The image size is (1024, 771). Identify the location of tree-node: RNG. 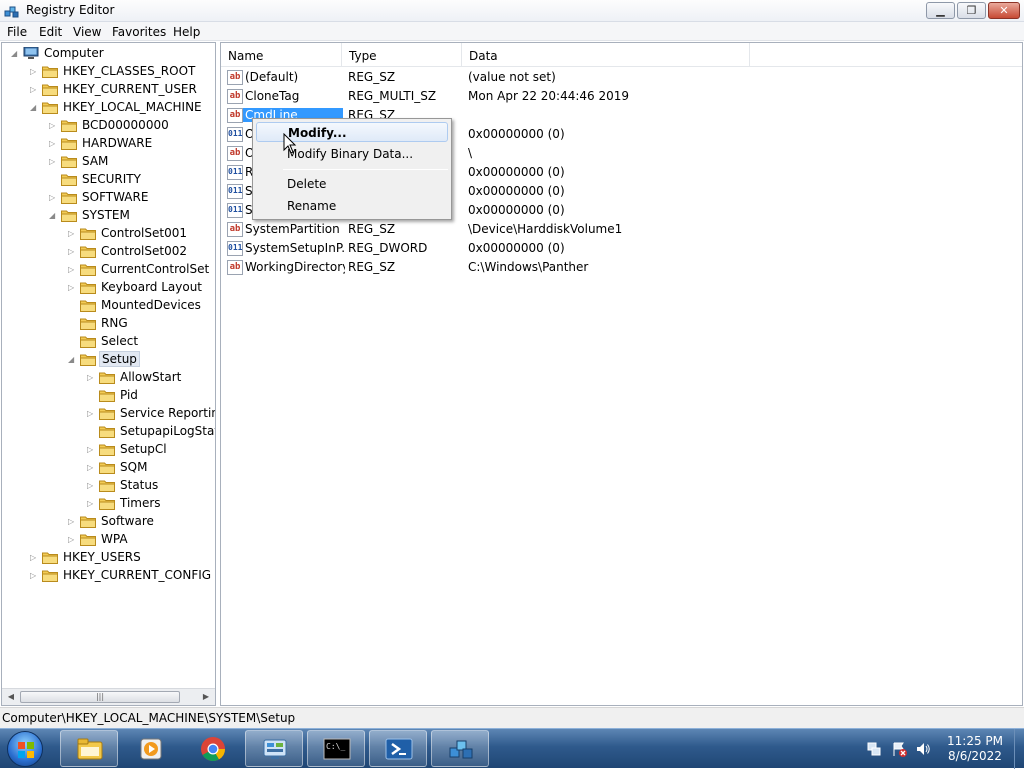
(141, 324).